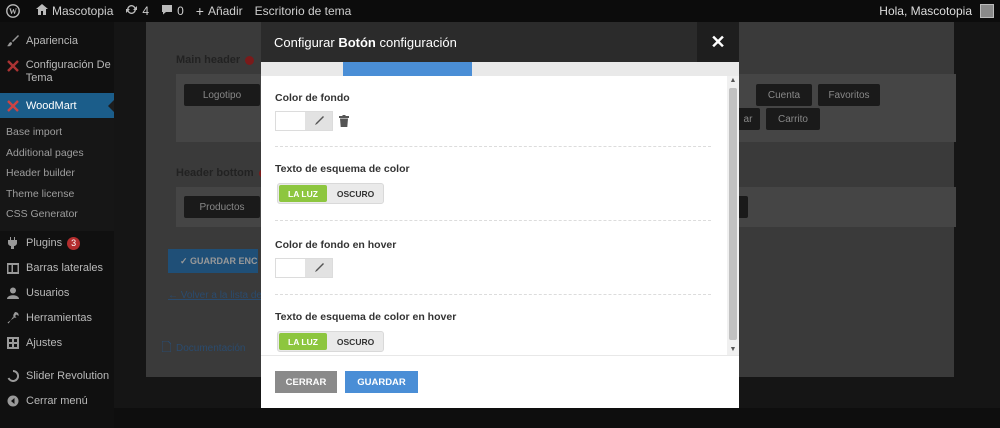 The height and width of the screenshot is (428, 1000). I want to click on field-label: Texto de esquema de color en hover, so click(366, 317).